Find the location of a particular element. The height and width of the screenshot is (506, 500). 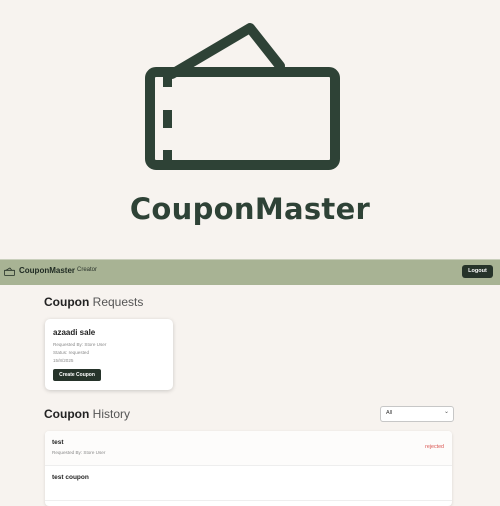

history-row-title: test is located at coordinates (58, 442).